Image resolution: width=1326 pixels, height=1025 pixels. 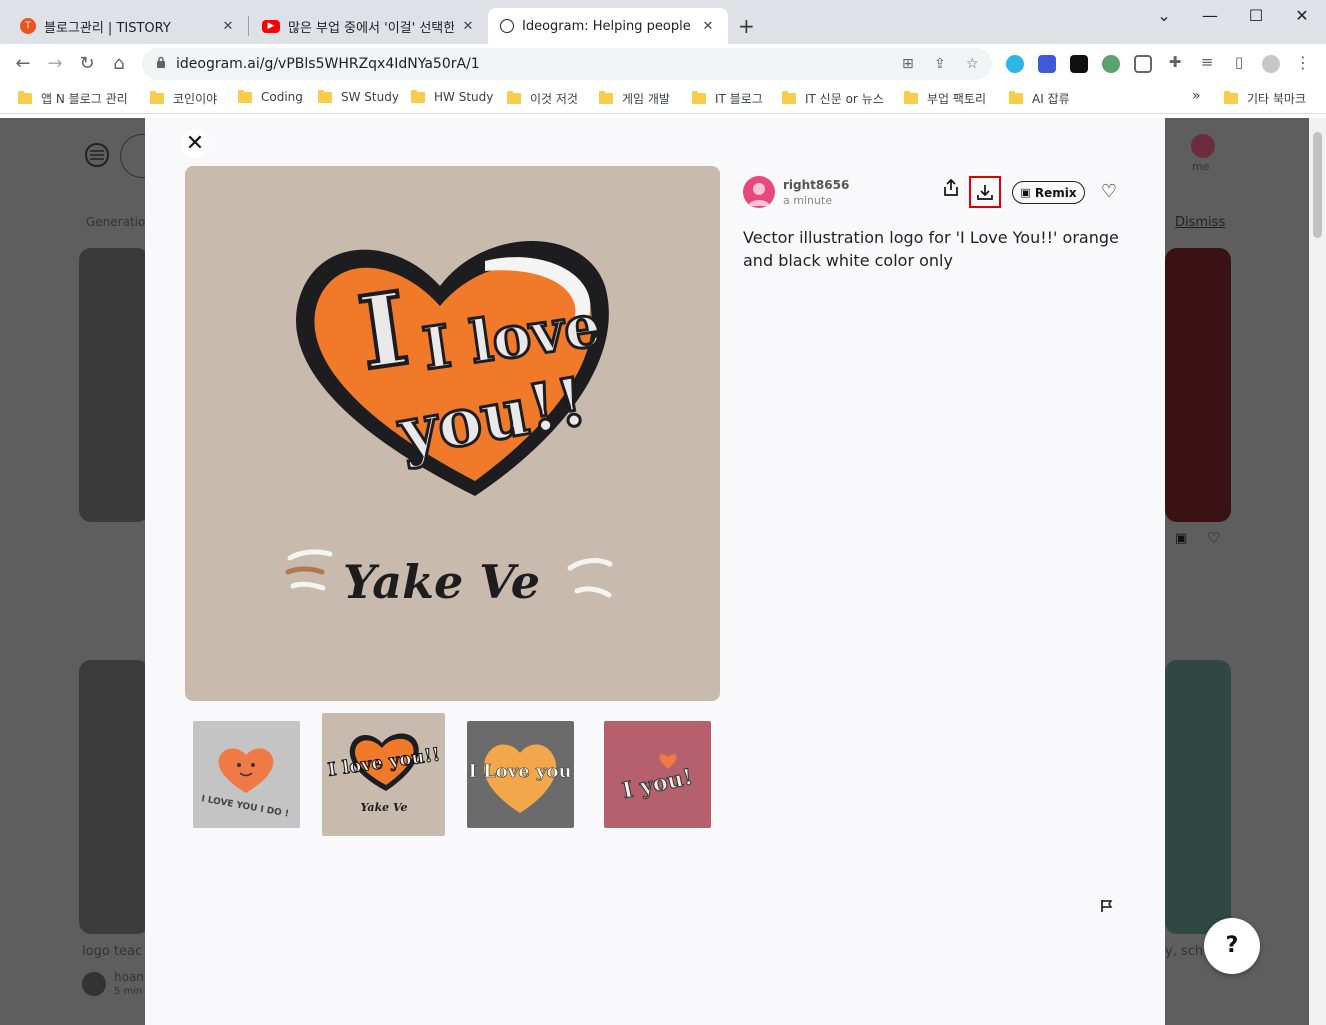 I want to click on download-button, so click(x=985, y=192).